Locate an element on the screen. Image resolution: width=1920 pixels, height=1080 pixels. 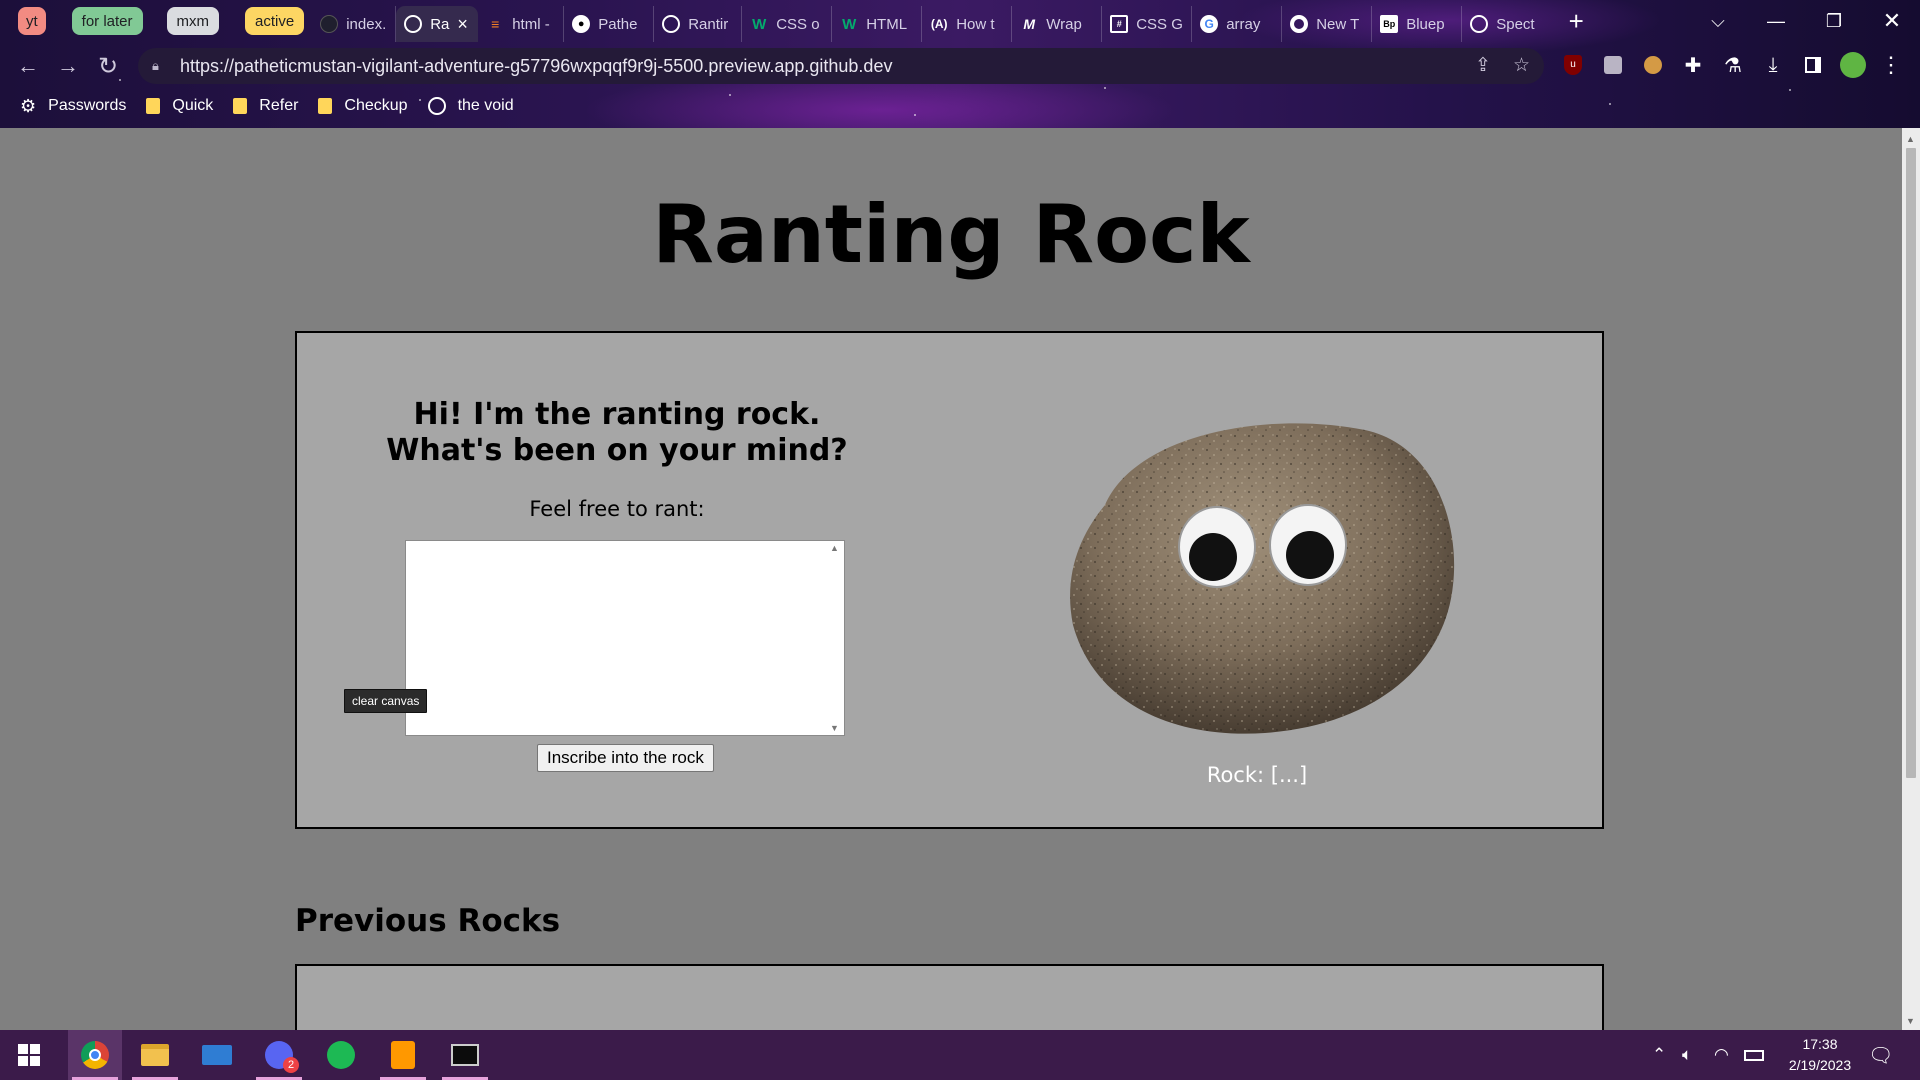
close-window-button: ✕ is located at coordinates (1892, 21).